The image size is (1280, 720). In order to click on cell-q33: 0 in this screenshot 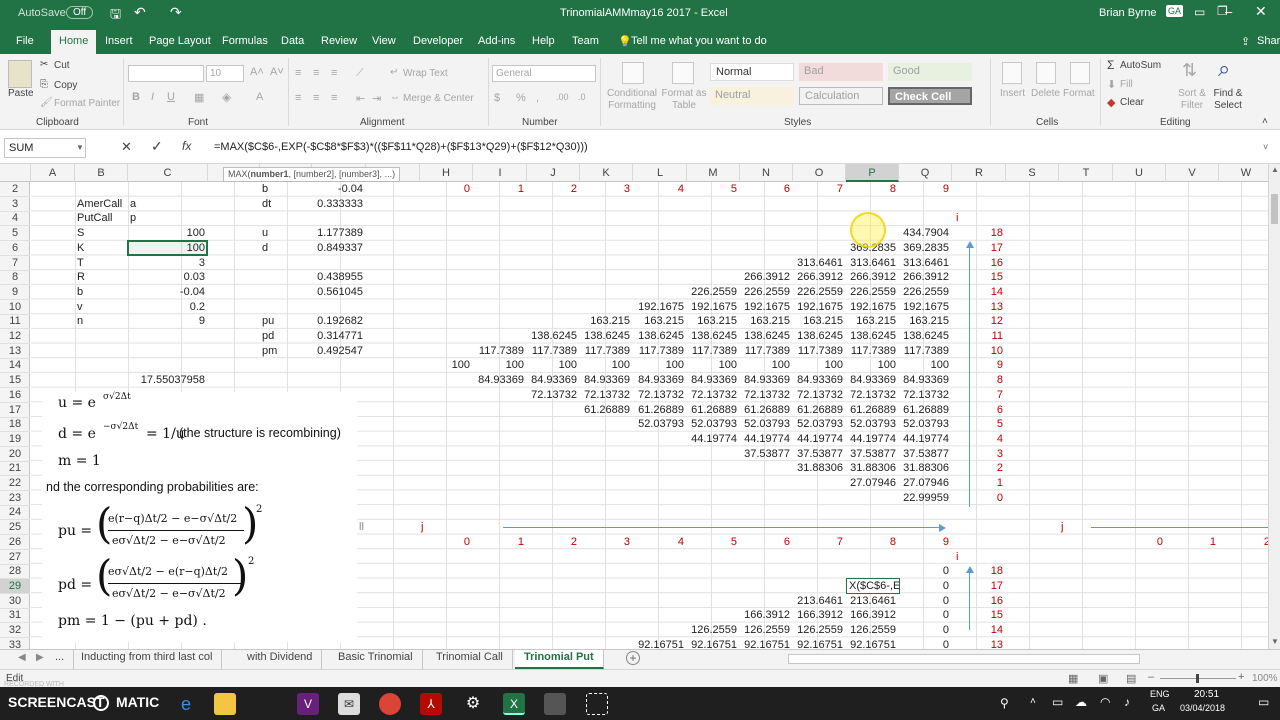, I will do `click(925, 643)`.